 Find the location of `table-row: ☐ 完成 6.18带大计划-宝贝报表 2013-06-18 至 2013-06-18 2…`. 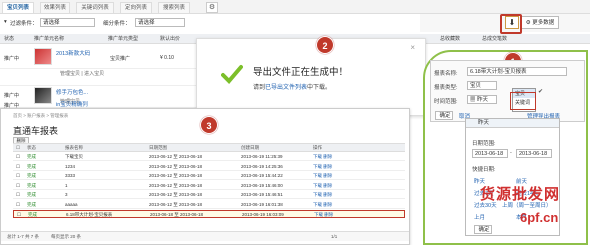

table-row: ☐ 完成 6.18带大计划-宝贝报表 2013-06-18 至 2013-06-18 2… is located at coordinates (209, 214).